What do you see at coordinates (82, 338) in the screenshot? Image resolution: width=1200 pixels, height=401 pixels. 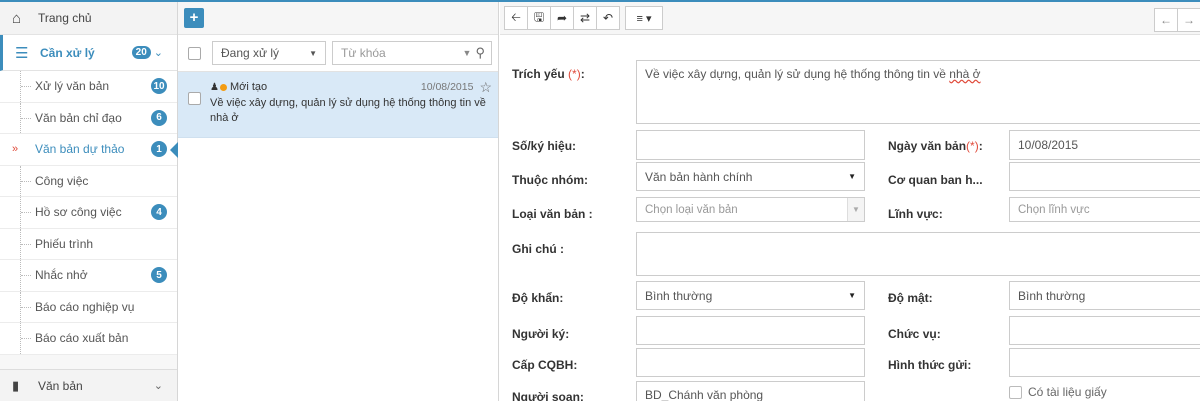 I see `sidebar-item-label: Báo cáo xuất bản` at bounding box center [82, 338].